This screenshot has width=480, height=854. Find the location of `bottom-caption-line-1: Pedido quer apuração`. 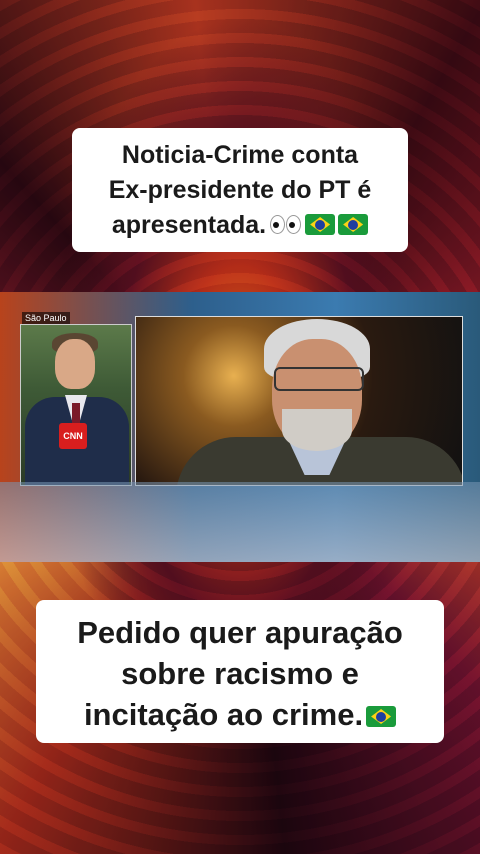

bottom-caption-line-1: Pedido quer apuração is located at coordinates (240, 632).